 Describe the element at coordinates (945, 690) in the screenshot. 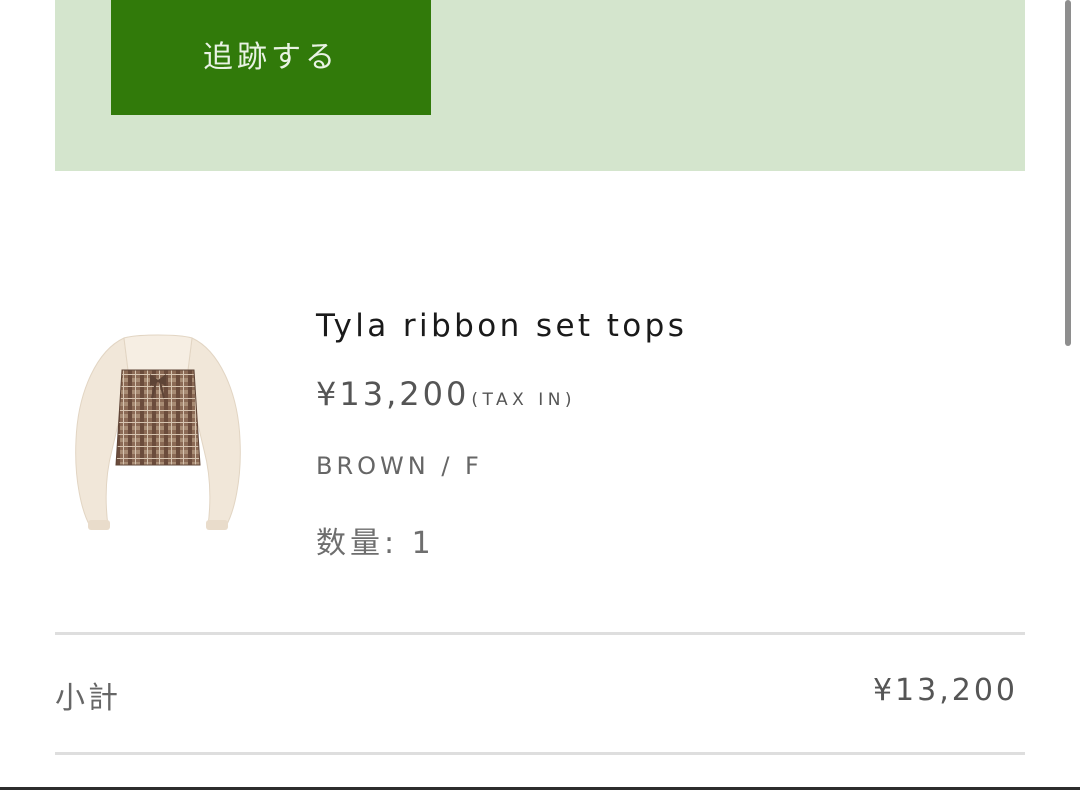

I see `subtotal-value: ¥13,200` at that location.